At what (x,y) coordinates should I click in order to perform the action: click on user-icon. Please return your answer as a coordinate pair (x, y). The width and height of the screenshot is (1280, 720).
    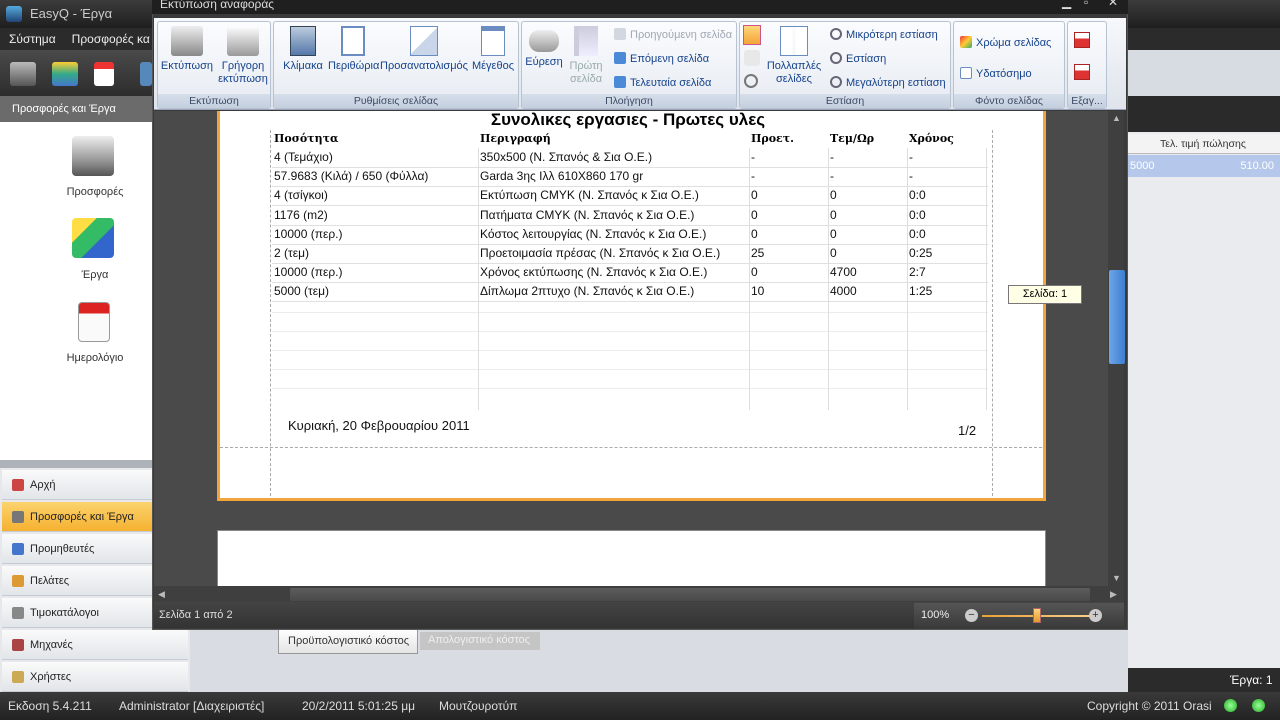
    Looking at the image, I should click on (146, 74).